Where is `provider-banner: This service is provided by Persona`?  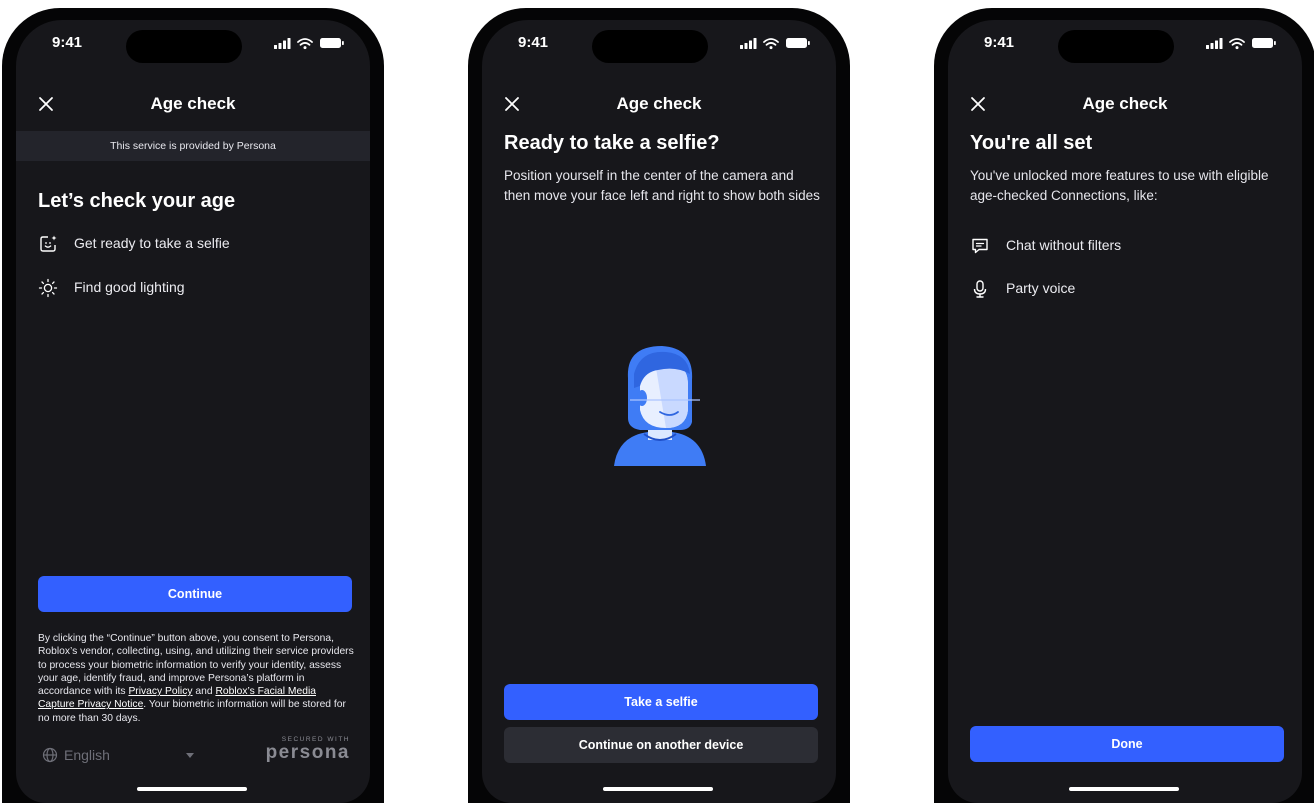 provider-banner: This service is provided by Persona is located at coordinates (193, 146).